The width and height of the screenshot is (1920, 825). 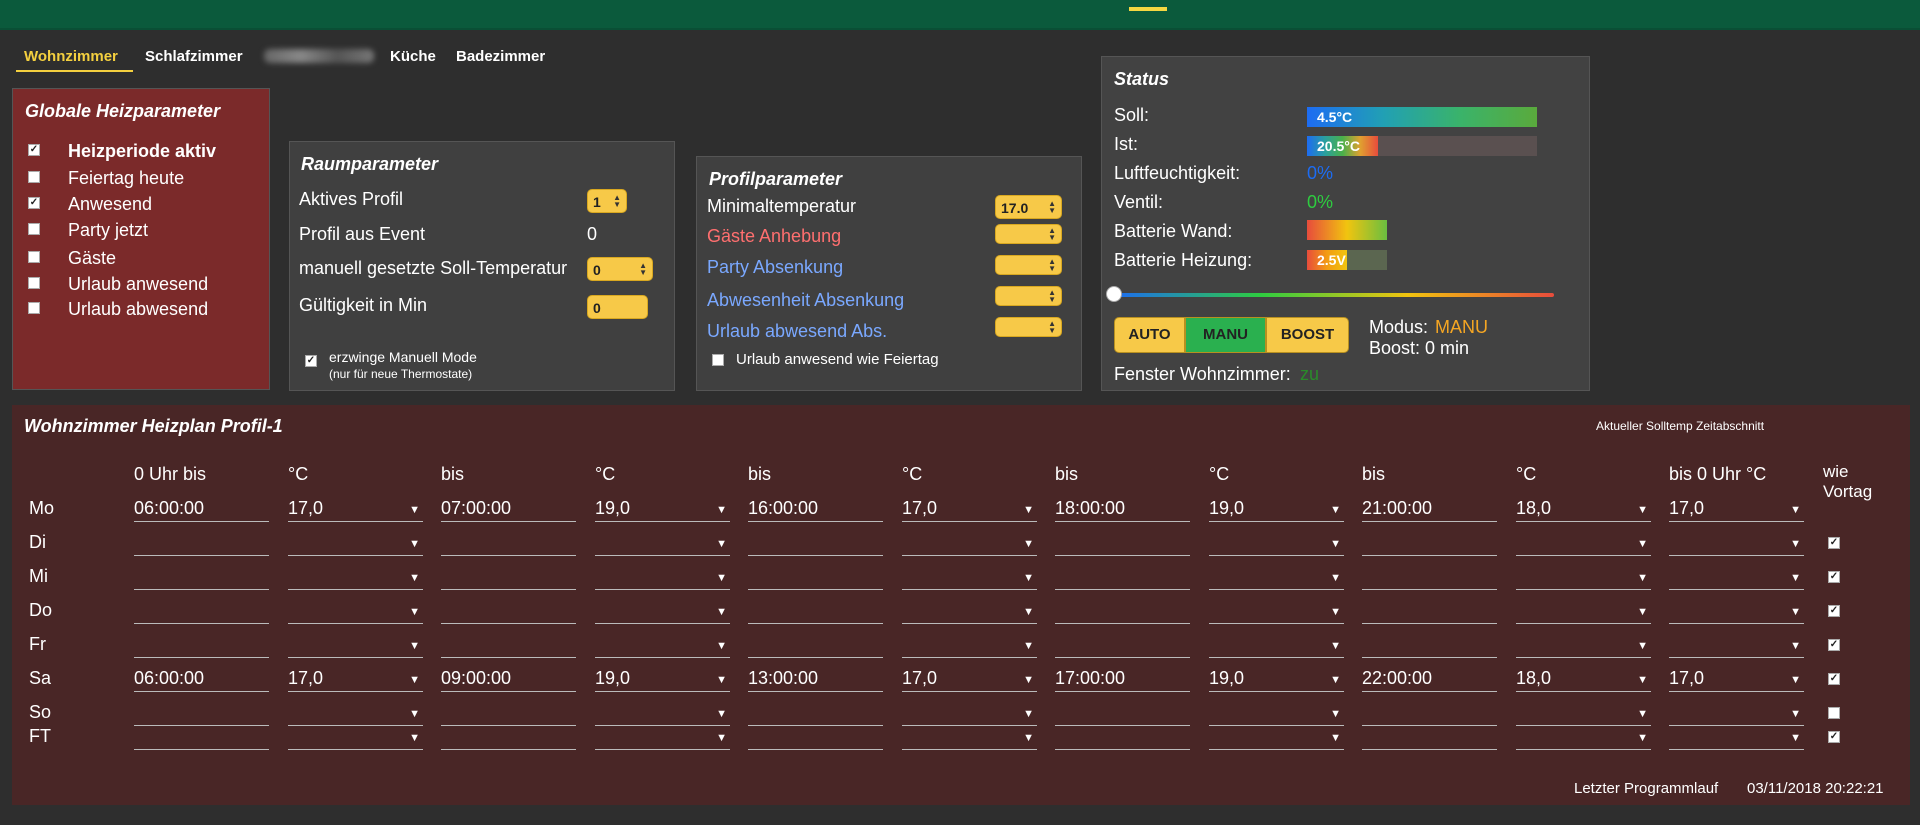 What do you see at coordinates (607, 201) in the screenshot?
I see `active-profile-select: 1 ▲ ▼` at bounding box center [607, 201].